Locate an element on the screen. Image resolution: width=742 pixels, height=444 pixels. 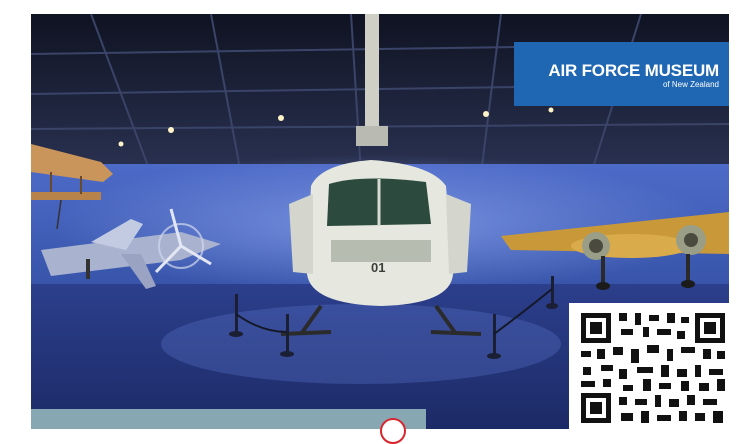
badge-circle-icon is located at coordinates (393, 431).